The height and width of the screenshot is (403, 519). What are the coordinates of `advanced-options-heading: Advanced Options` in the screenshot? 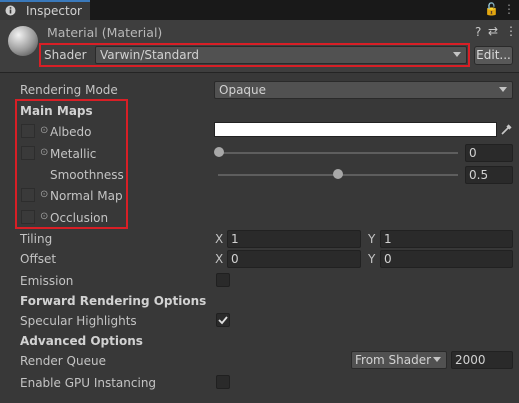 It's located at (81, 341).